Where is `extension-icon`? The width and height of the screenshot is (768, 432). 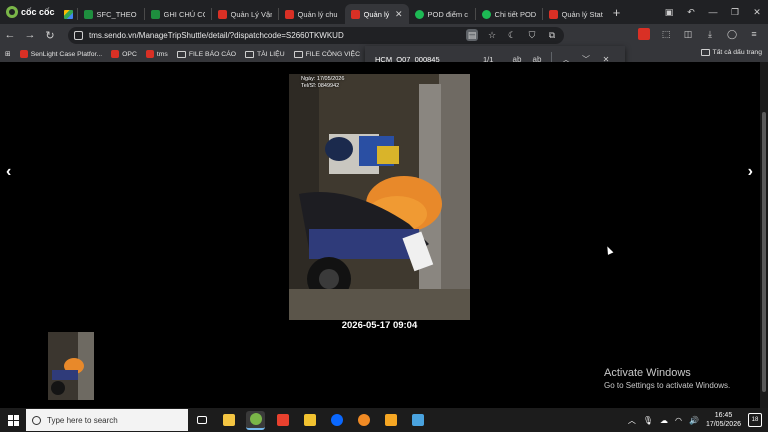
extension-icon is located at coordinates (644, 34).